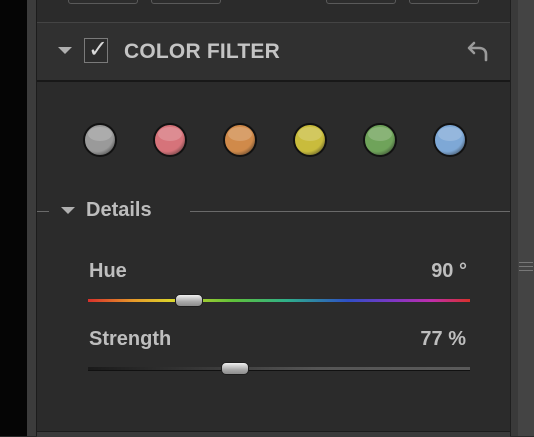 The height and width of the screenshot is (437, 534). What do you see at coordinates (478, 51) in the screenshot?
I see `reset-undo-icon` at bounding box center [478, 51].